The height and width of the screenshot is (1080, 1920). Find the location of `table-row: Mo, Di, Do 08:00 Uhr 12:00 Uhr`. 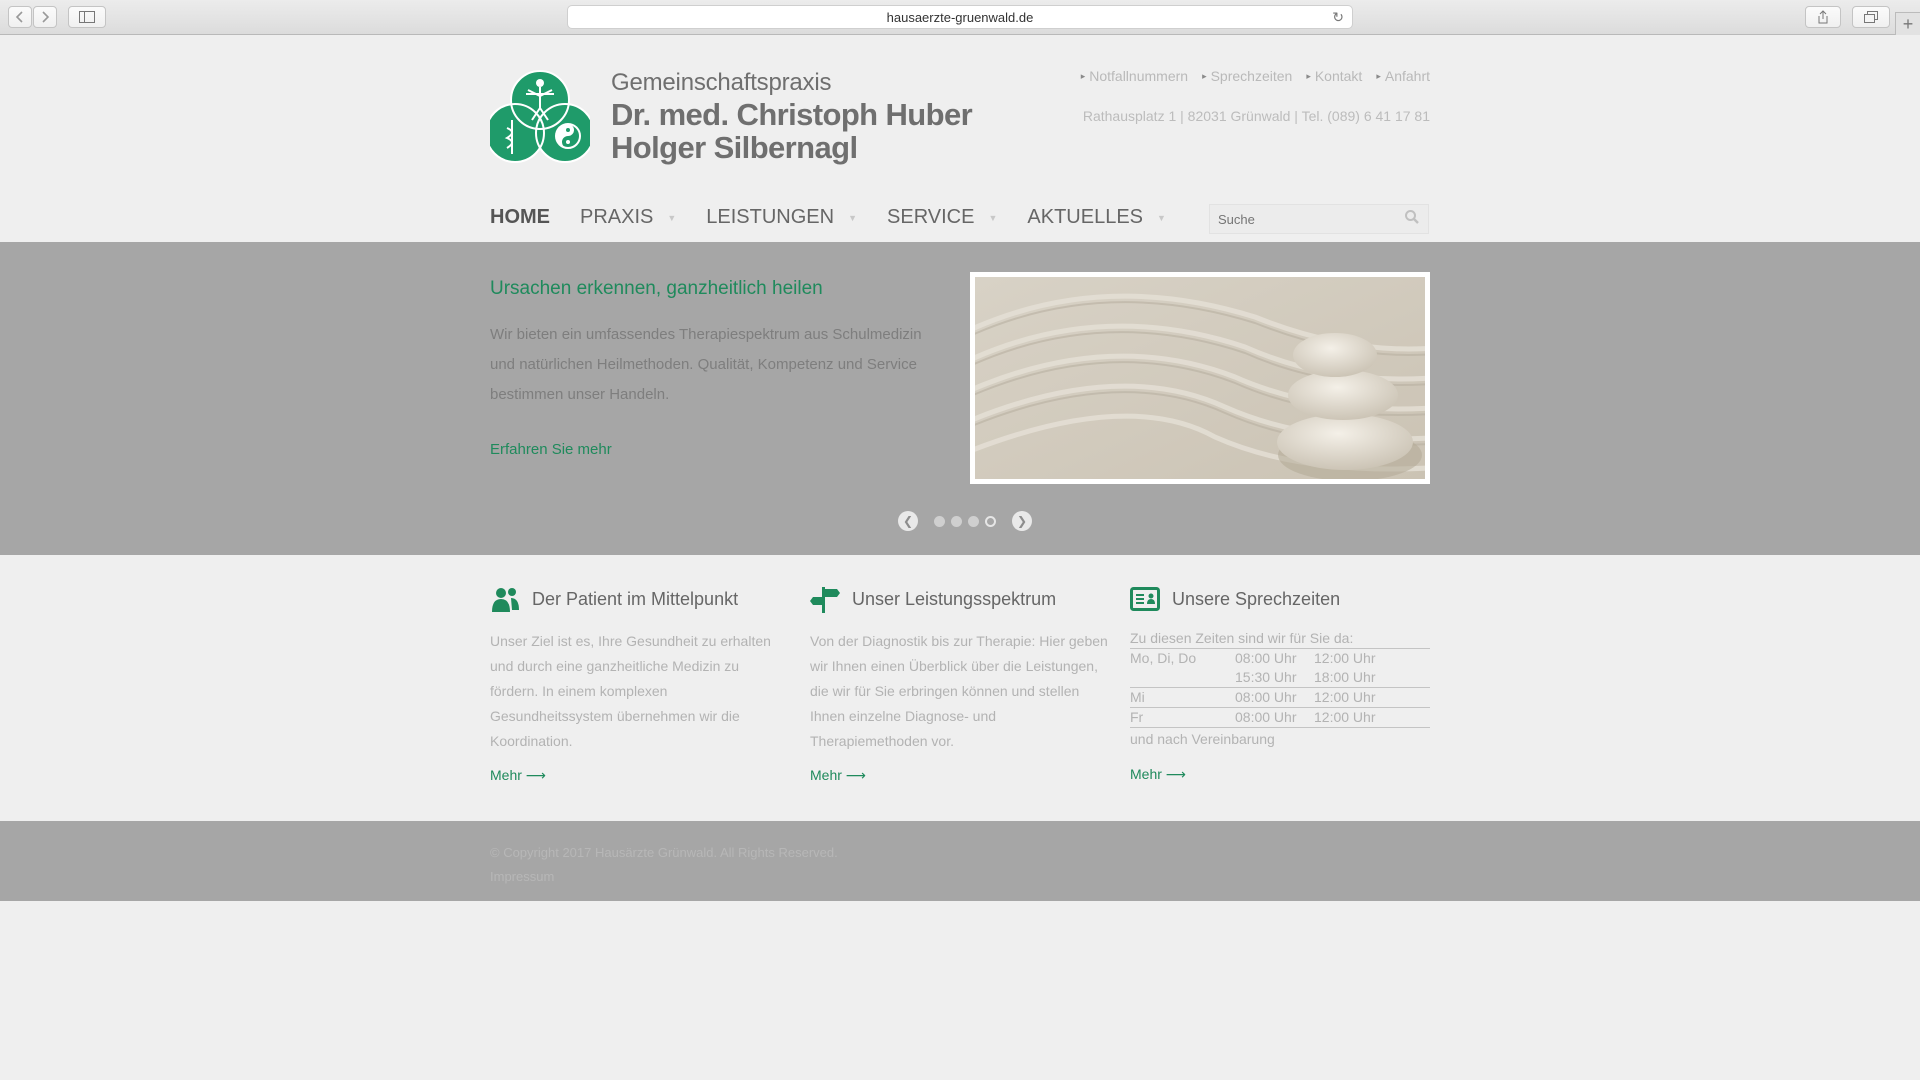

table-row: Mo, Di, Do 08:00 Uhr 12:00 Uhr is located at coordinates (1280, 658).